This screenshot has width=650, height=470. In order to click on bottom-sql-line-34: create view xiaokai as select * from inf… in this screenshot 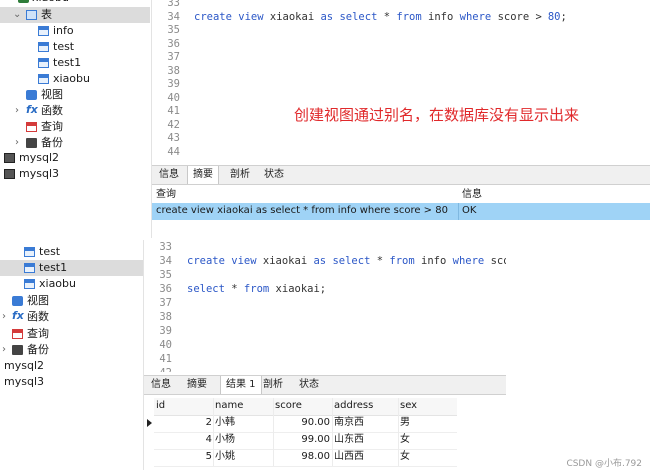, I will do `click(346, 261)`.